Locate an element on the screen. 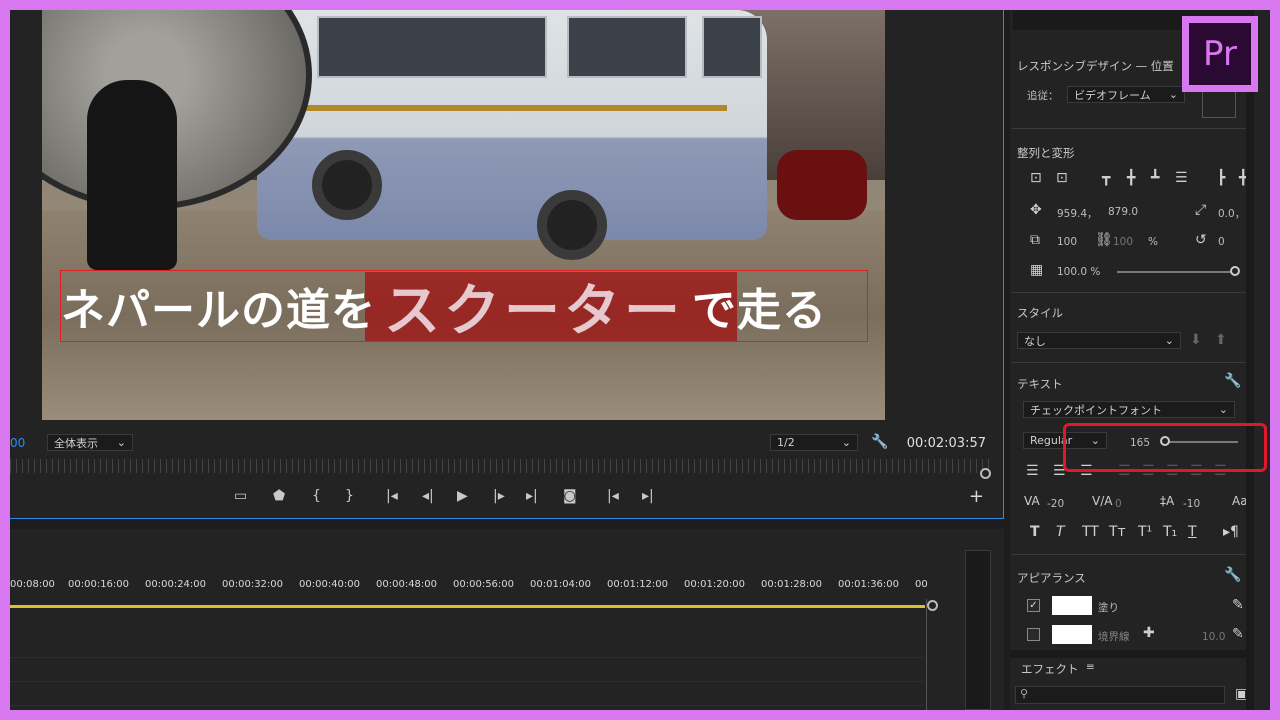 Image resolution: width=1280 pixels, height=720 pixels. effects-menu-icon: ≡ is located at coordinates (1090, 667).